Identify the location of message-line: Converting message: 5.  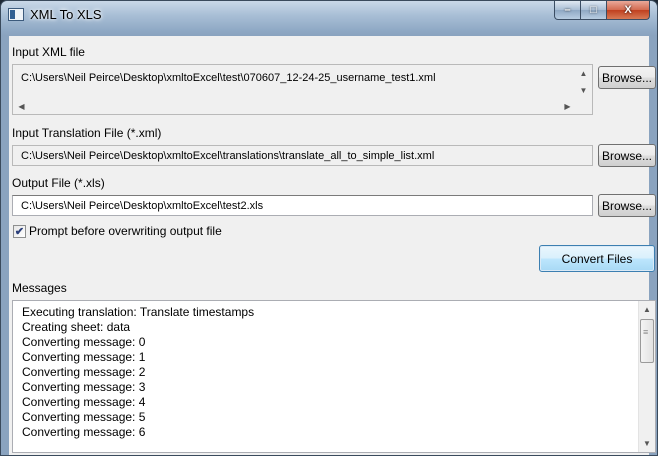
(84, 417).